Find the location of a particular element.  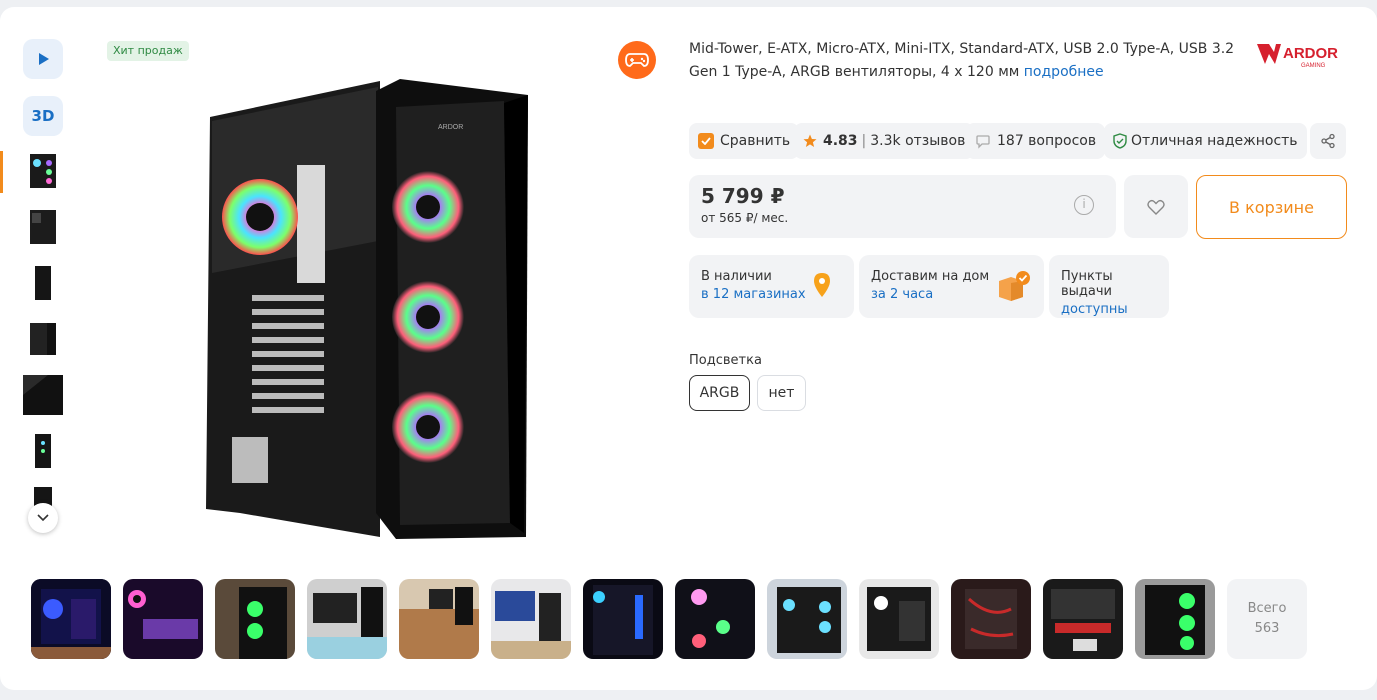

chat-bubble-icon is located at coordinates (983, 142).